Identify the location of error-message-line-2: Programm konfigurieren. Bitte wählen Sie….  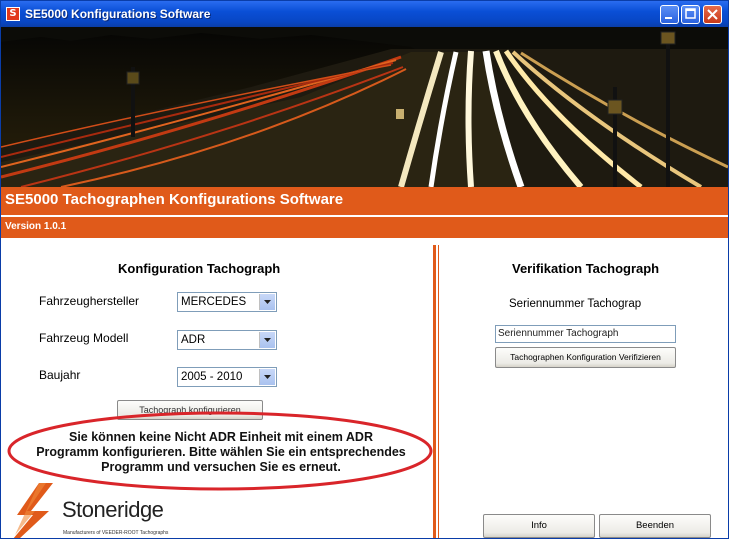
(221, 452).